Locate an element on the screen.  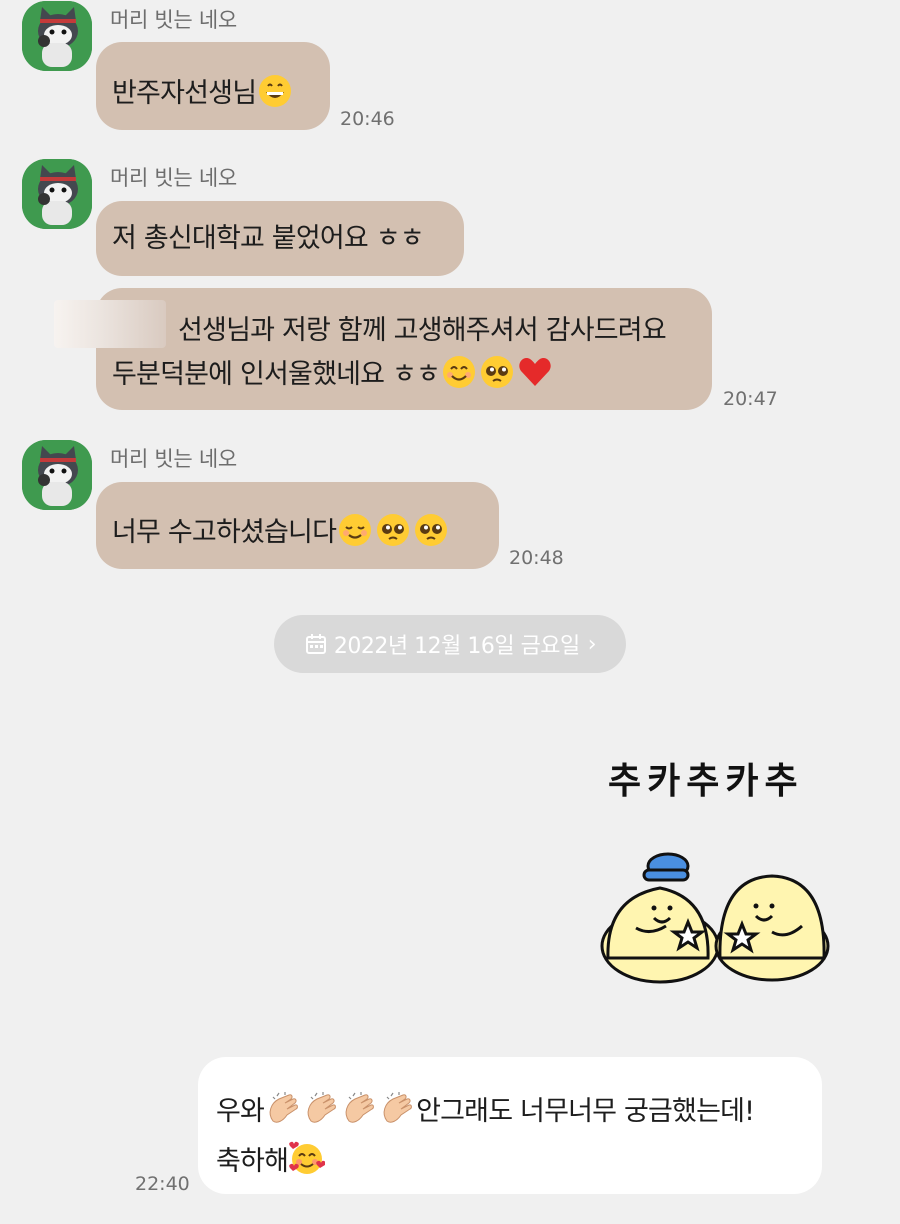
my-message-bubble: 우와 안그래도 너무너무 궁금했는데! 축하해 is located at coordinates (510, 1125).